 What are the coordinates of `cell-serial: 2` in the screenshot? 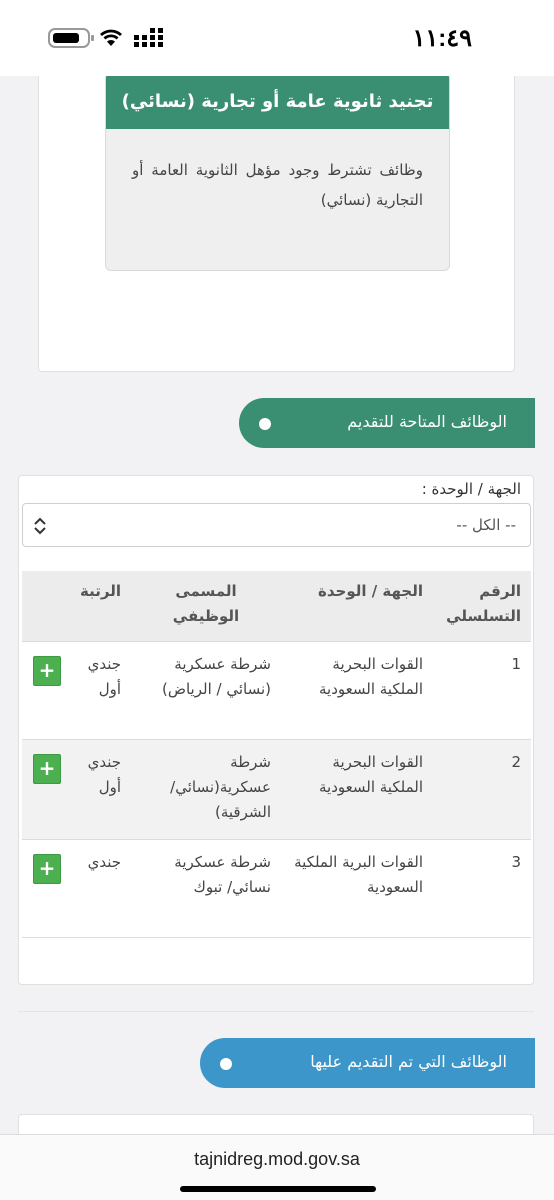 It's located at (516, 762).